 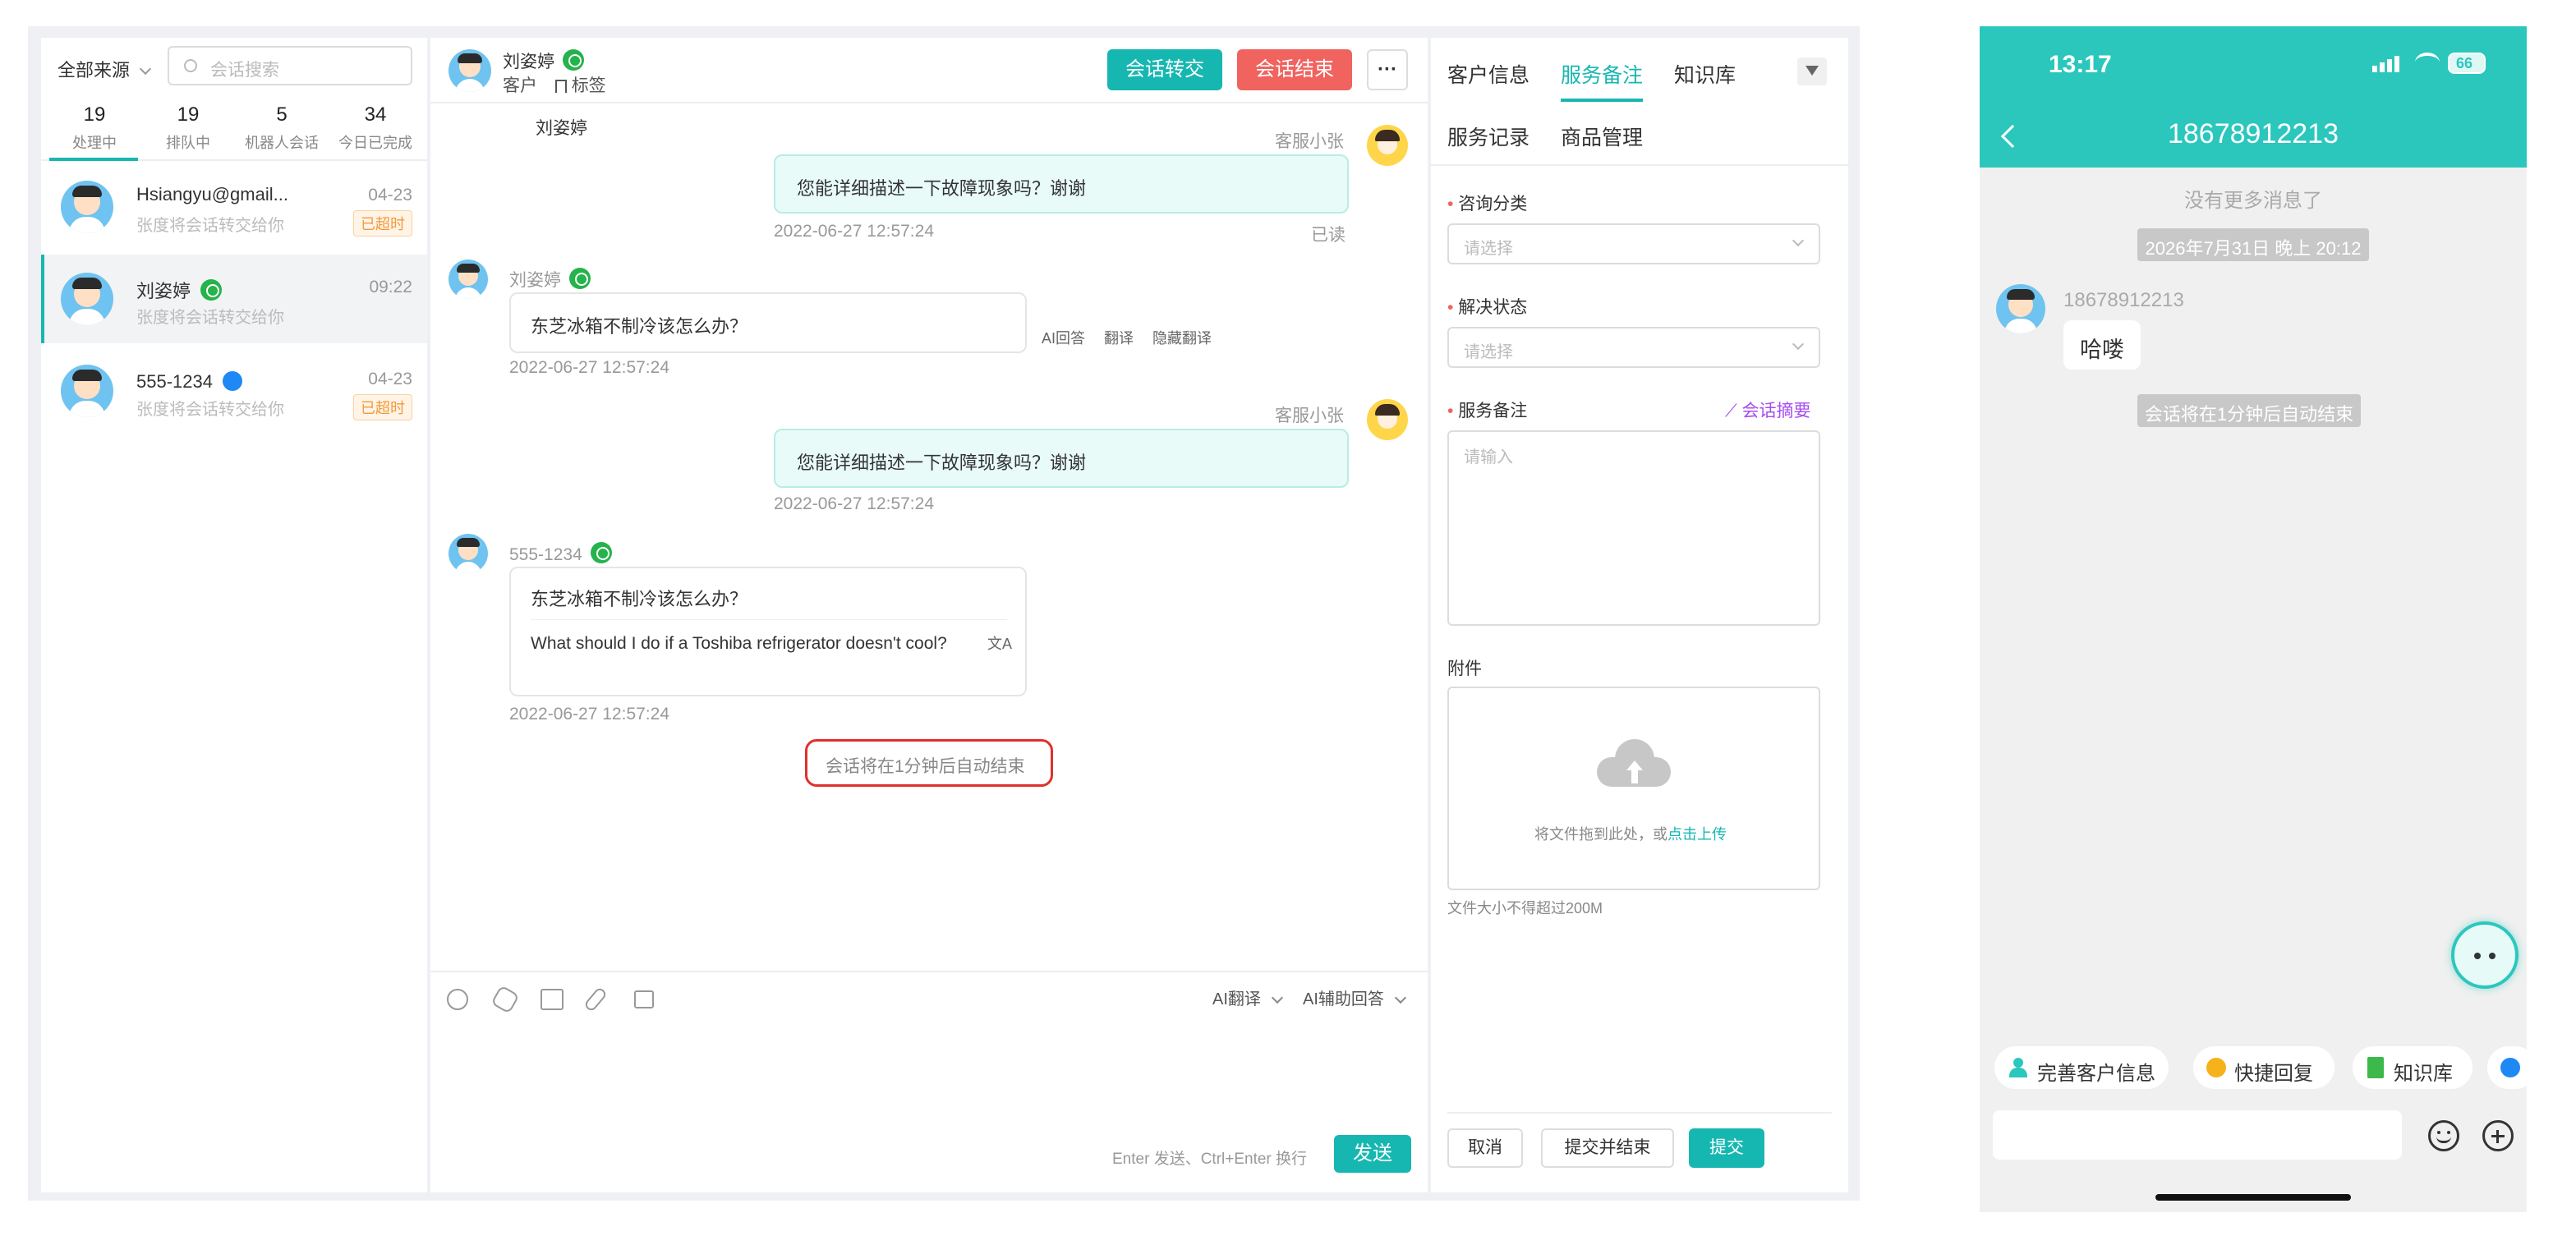 What do you see at coordinates (390, 379) in the screenshot?
I see `conversation-time: 04-23` at bounding box center [390, 379].